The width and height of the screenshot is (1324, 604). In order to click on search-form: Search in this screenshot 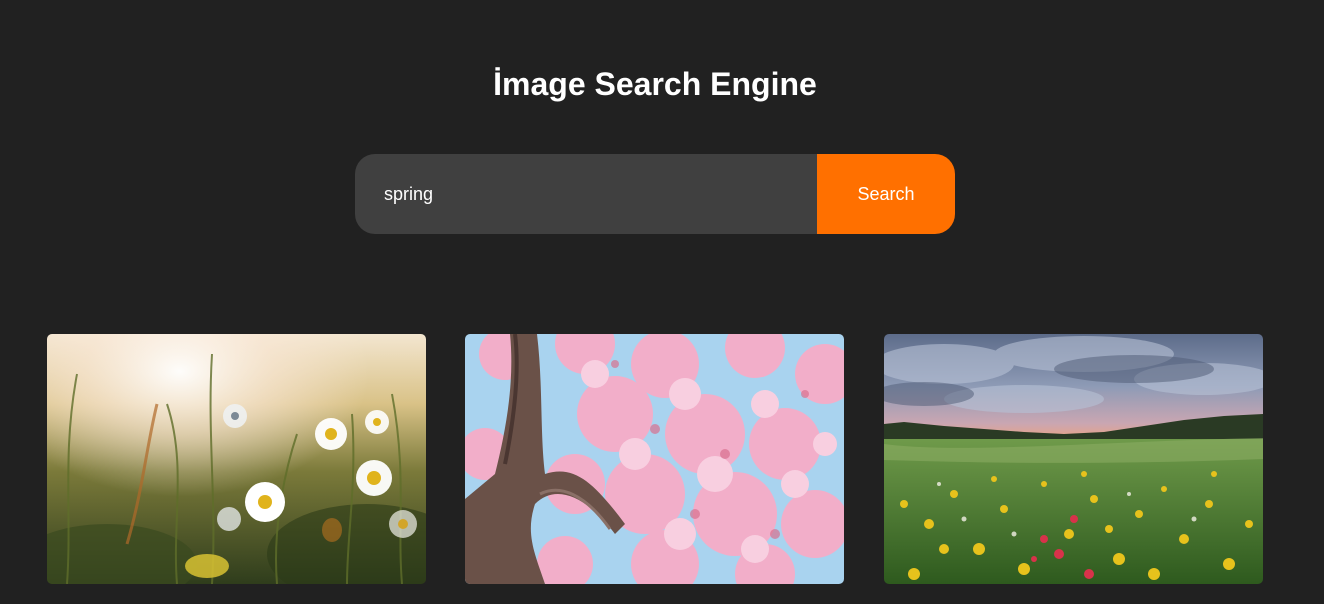, I will do `click(655, 194)`.